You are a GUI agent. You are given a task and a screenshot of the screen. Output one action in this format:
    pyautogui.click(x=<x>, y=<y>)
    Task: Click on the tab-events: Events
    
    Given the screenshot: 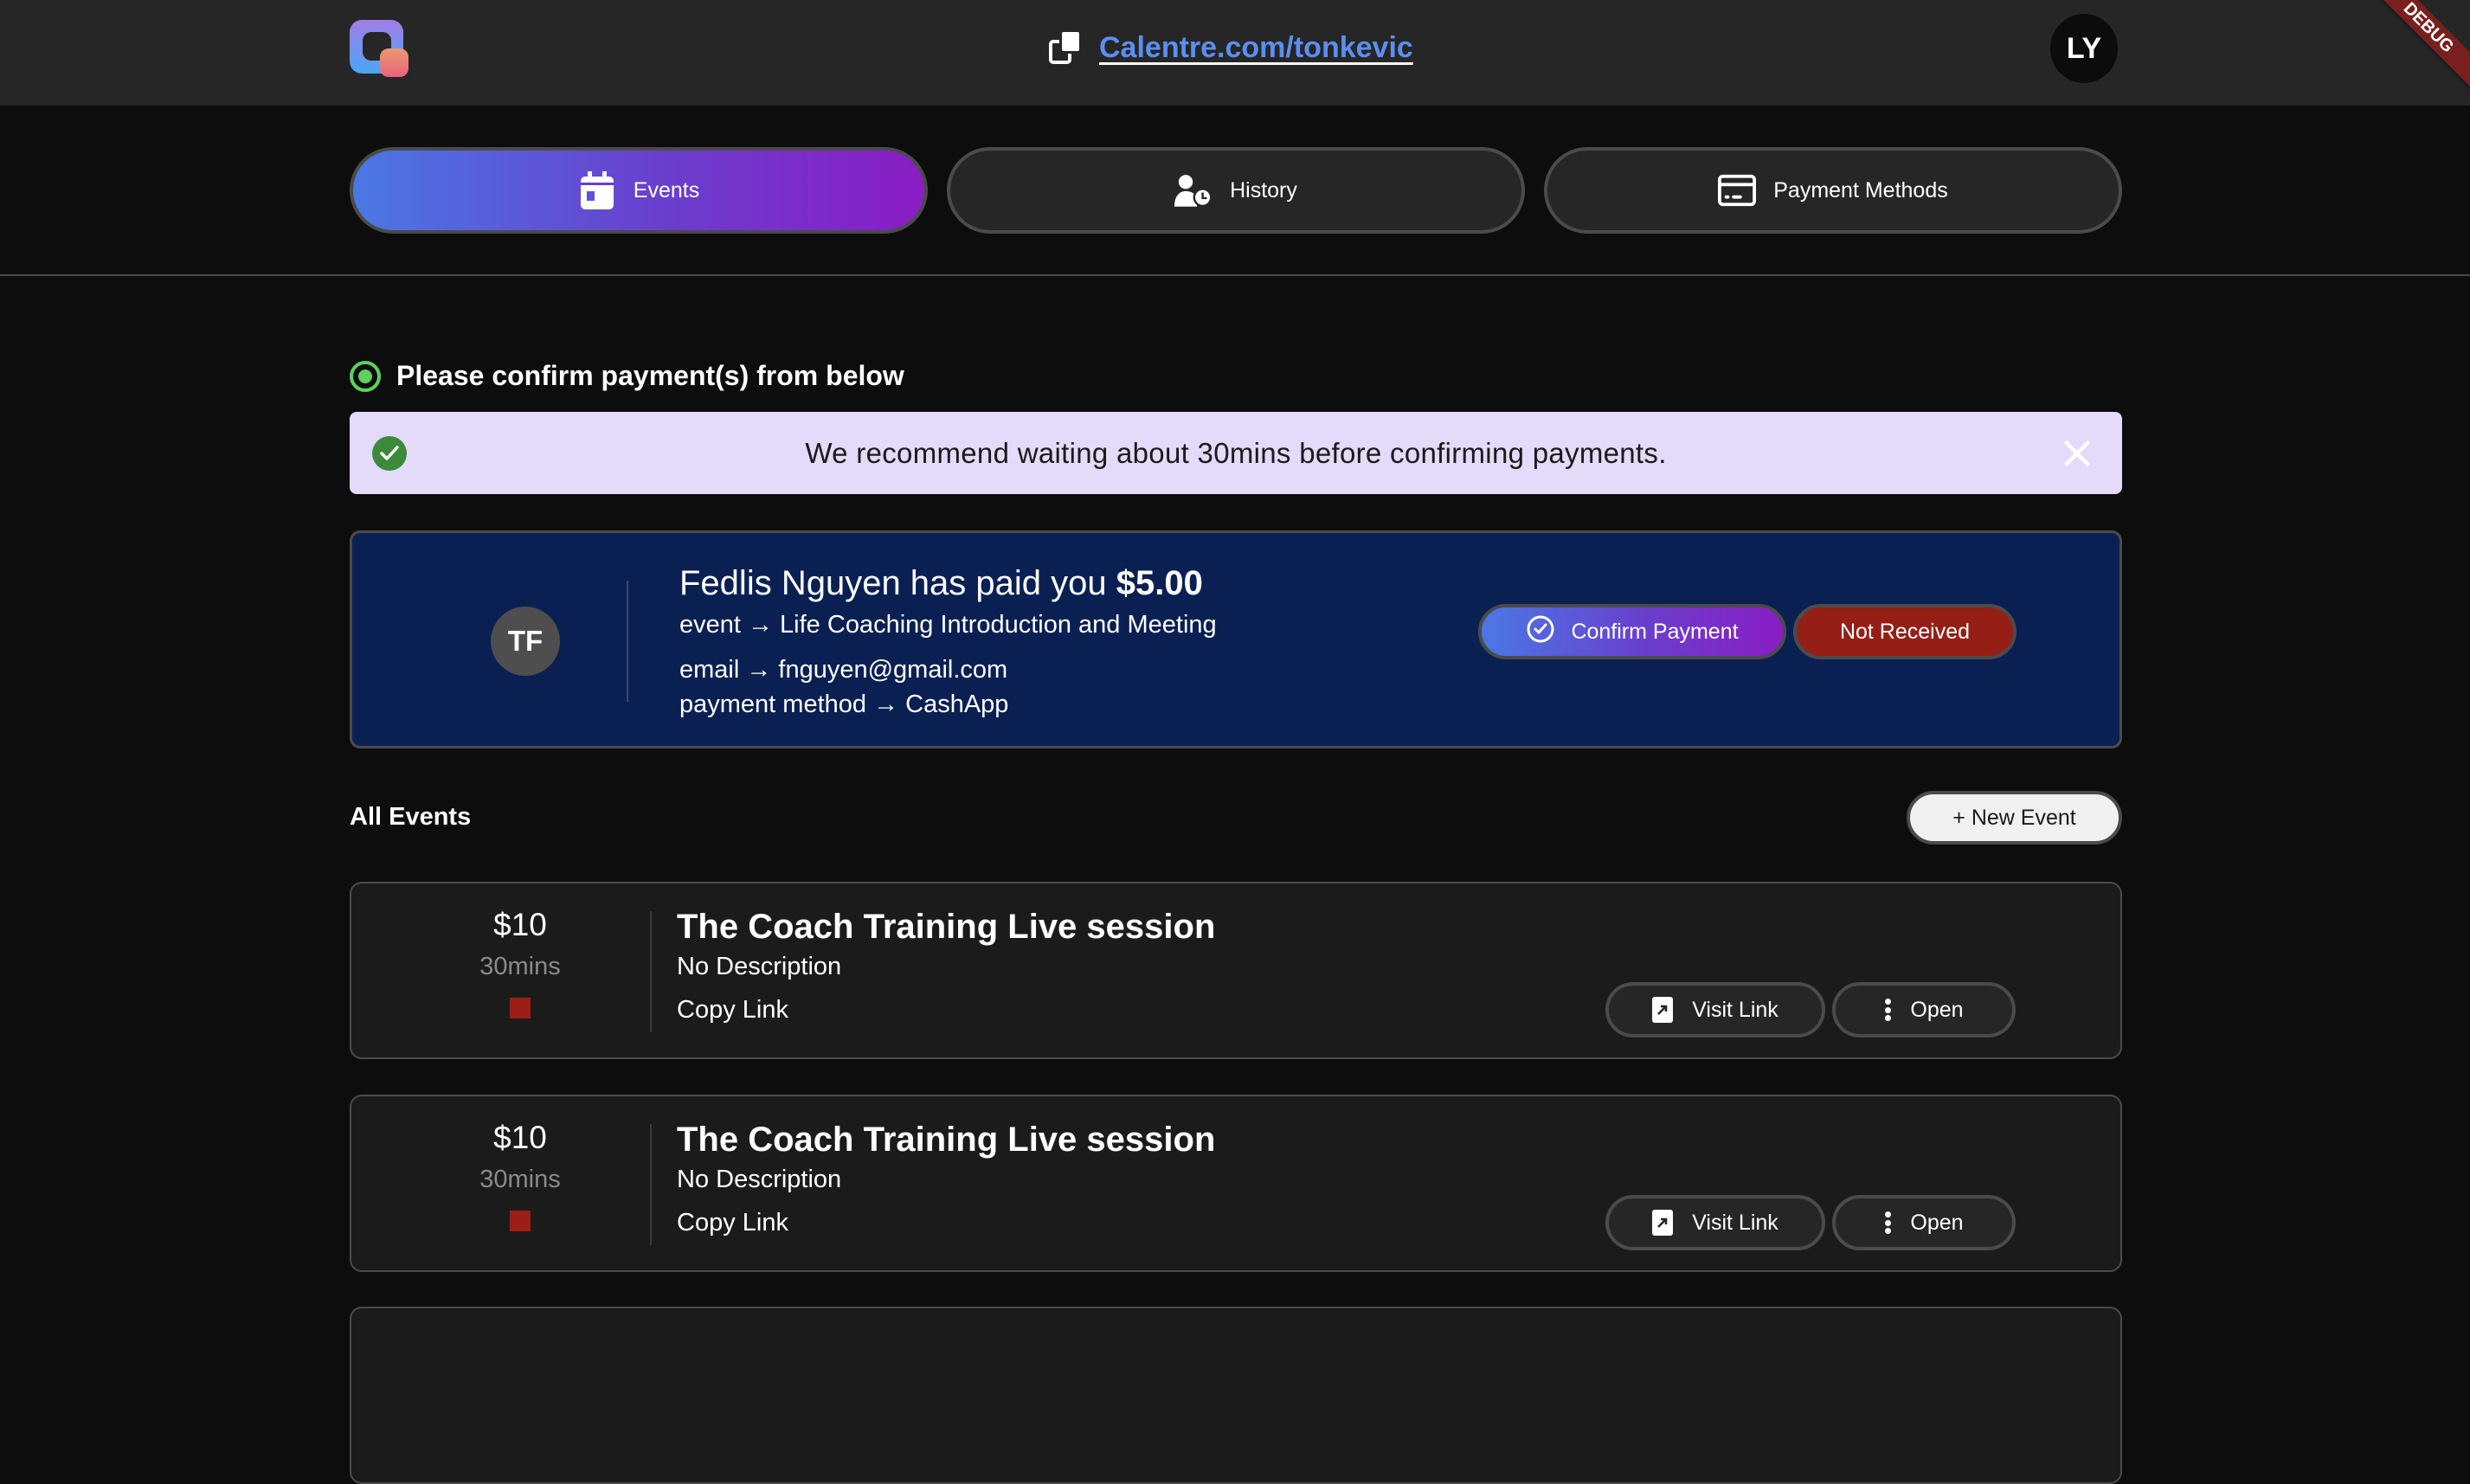 What is the action you would take?
    pyautogui.click(x=639, y=191)
    